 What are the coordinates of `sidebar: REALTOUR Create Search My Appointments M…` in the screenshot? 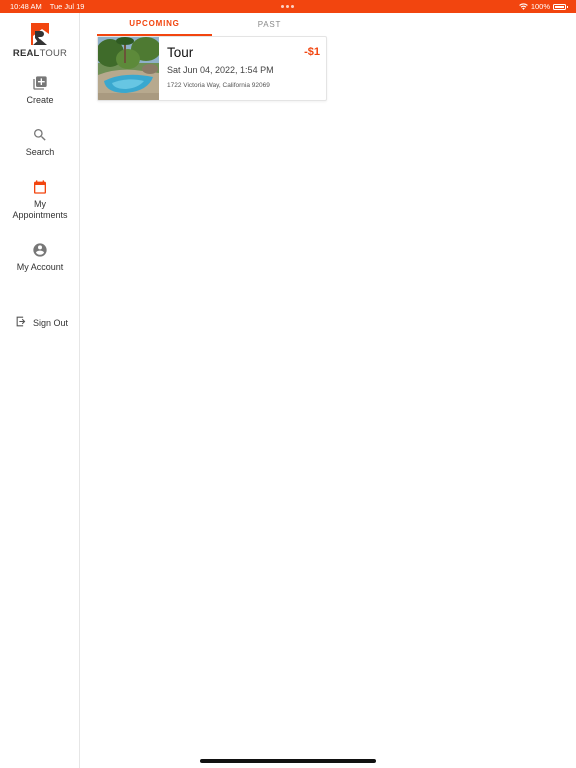 It's located at (40, 390).